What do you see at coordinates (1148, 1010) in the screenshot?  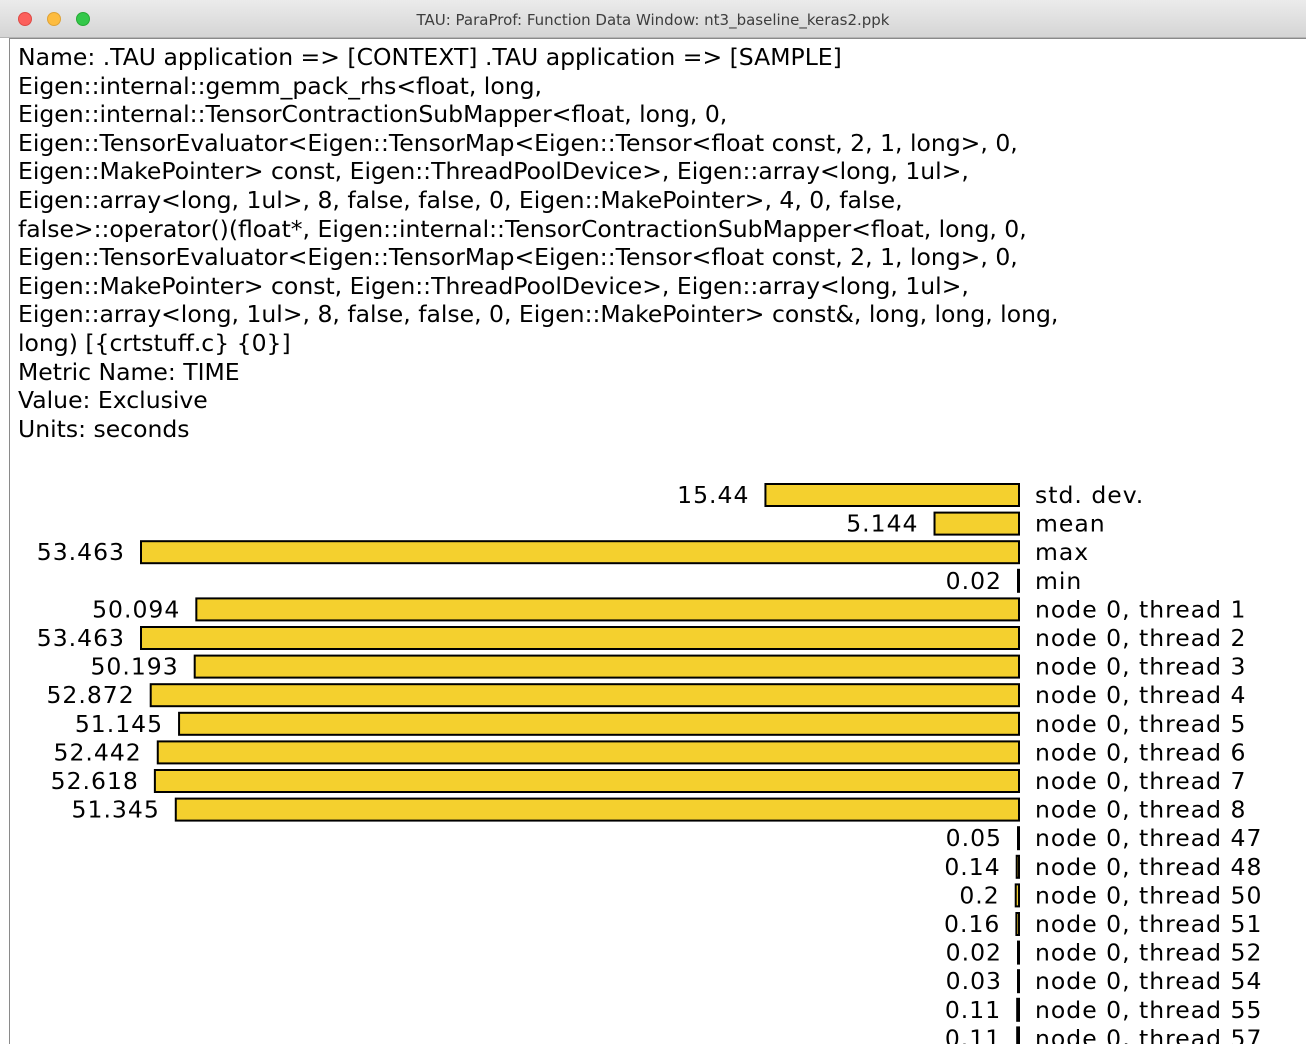 I see `bar-category-label: node 0, thread 55` at bounding box center [1148, 1010].